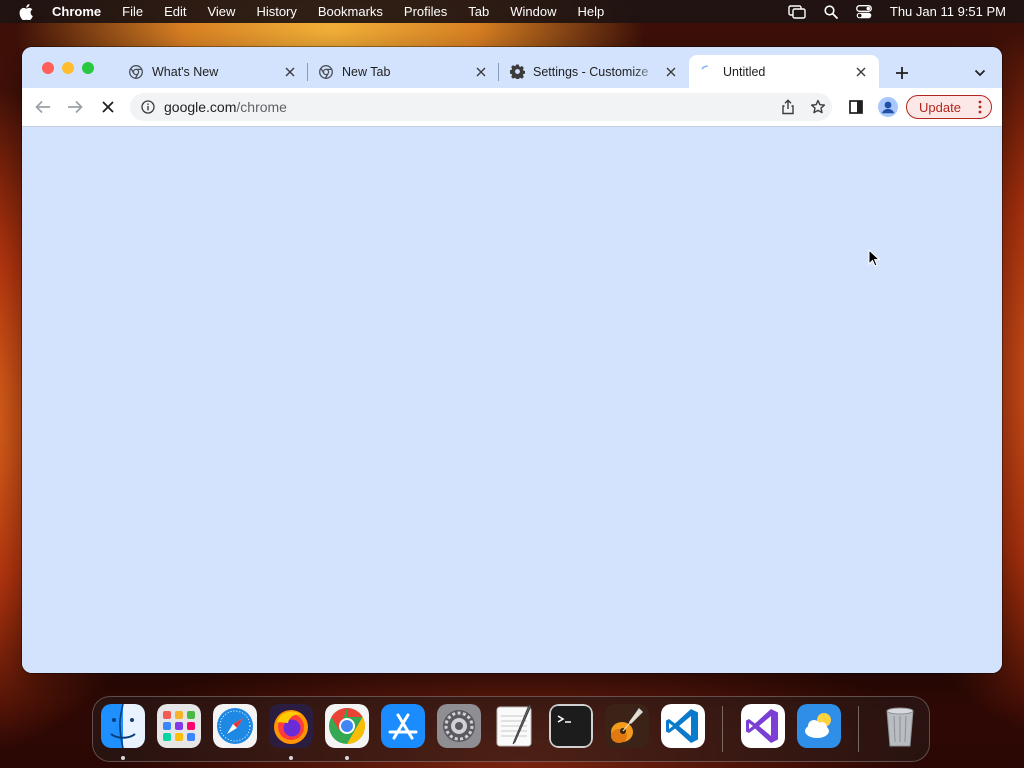  What do you see at coordinates (940, 107) in the screenshot?
I see `update-label: Update` at bounding box center [940, 107].